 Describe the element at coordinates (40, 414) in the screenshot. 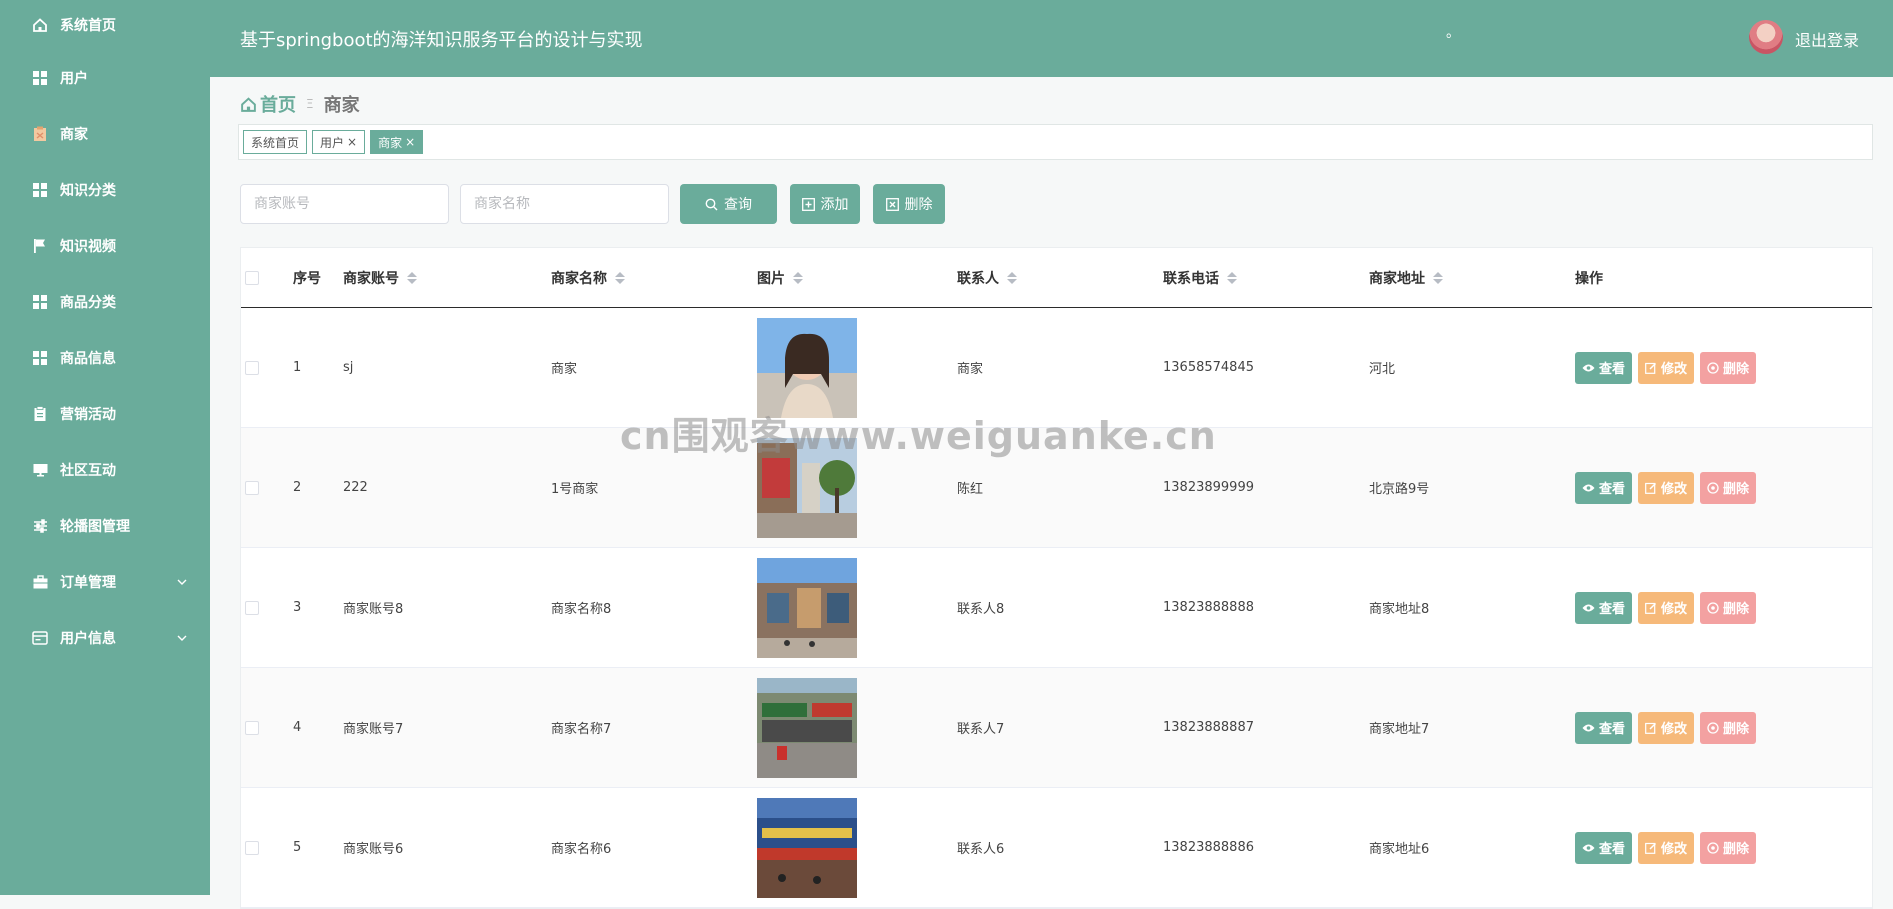

I see `clipboard-icon` at that location.